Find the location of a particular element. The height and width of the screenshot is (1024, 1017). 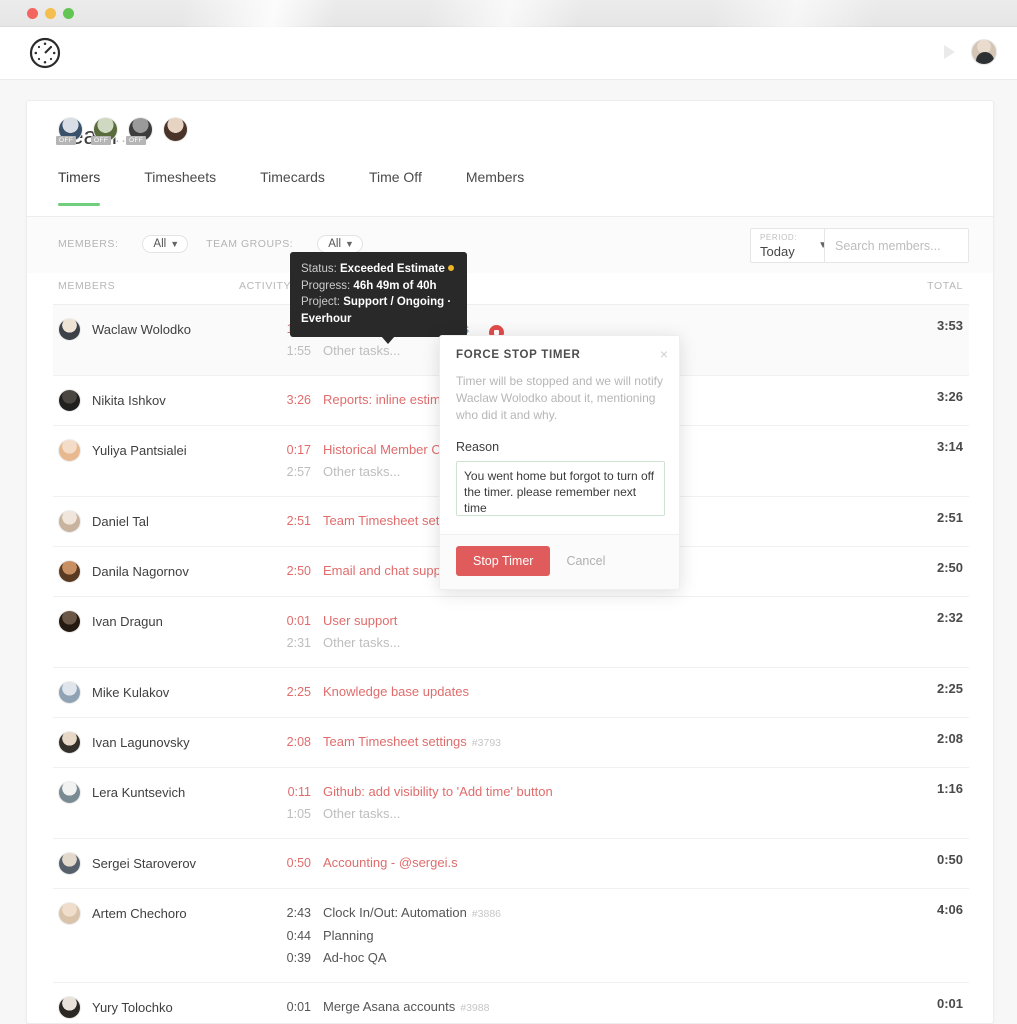

member-cell: Nikita Ishkov is located at coordinates (166, 400).